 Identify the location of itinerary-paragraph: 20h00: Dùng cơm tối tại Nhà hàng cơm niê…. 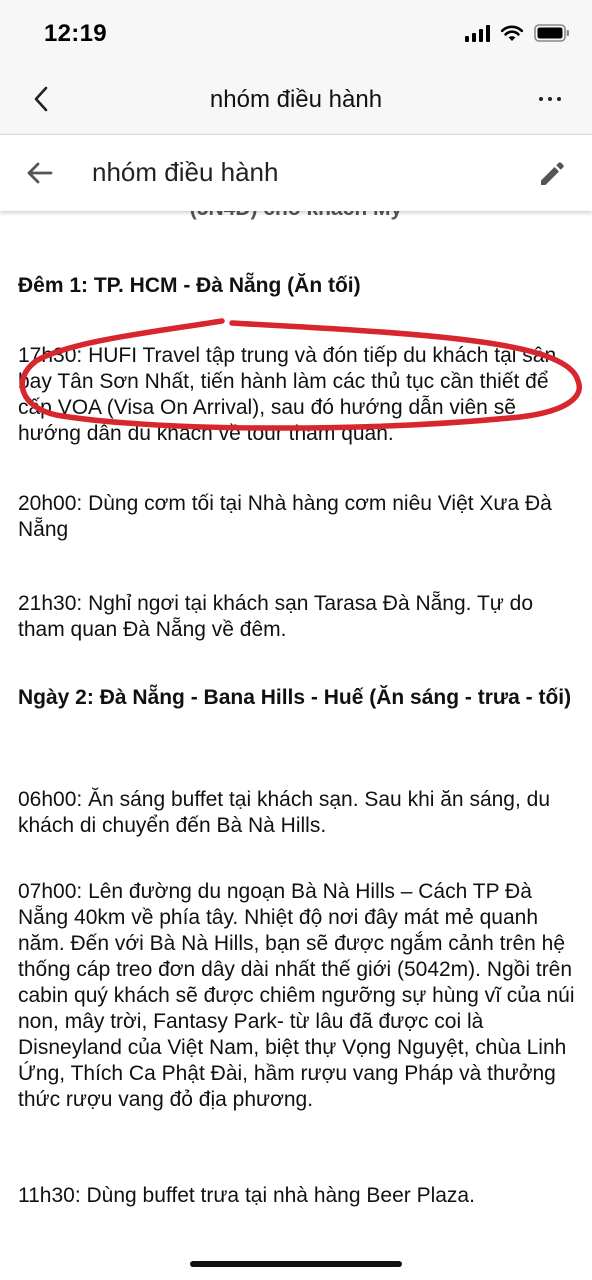
(285, 516).